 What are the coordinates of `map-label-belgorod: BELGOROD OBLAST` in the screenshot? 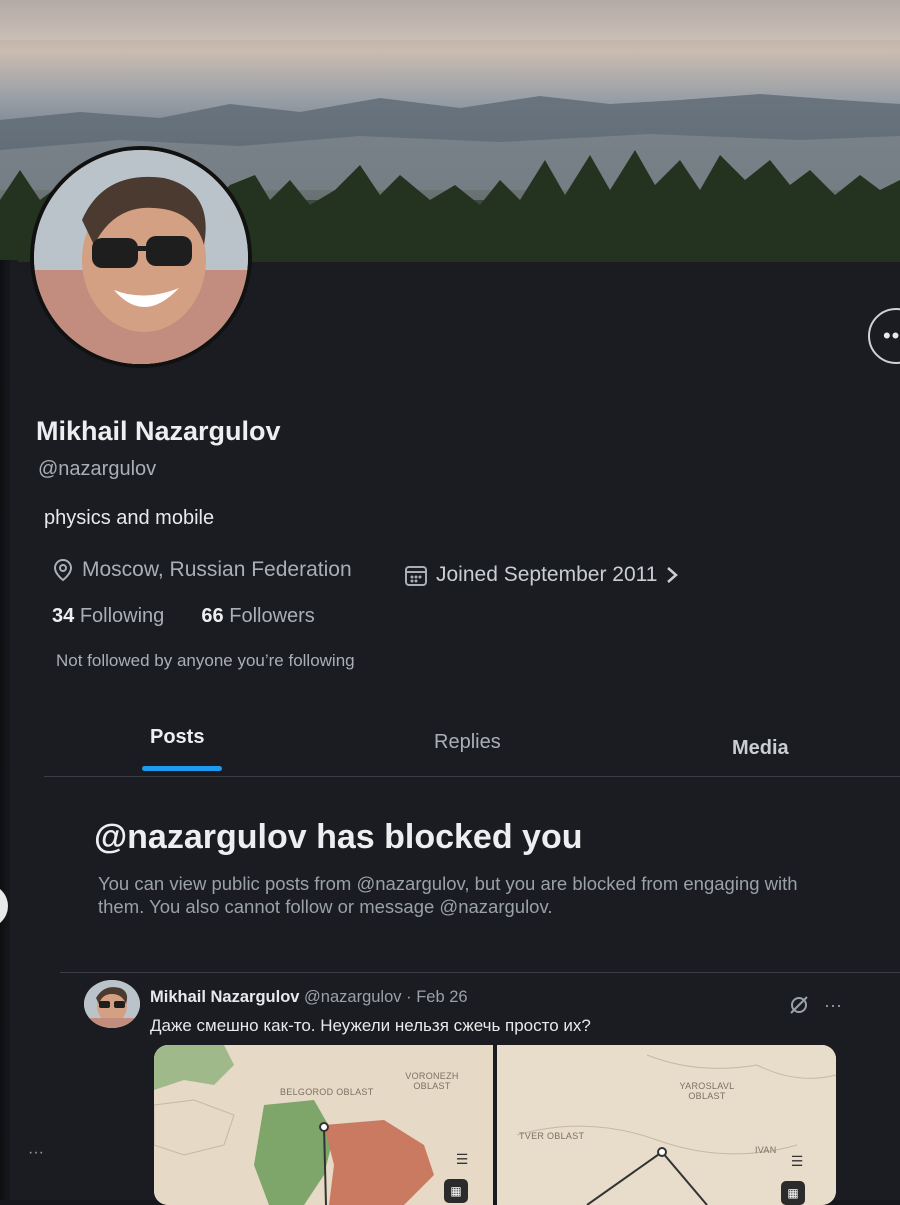 It's located at (327, 1092).